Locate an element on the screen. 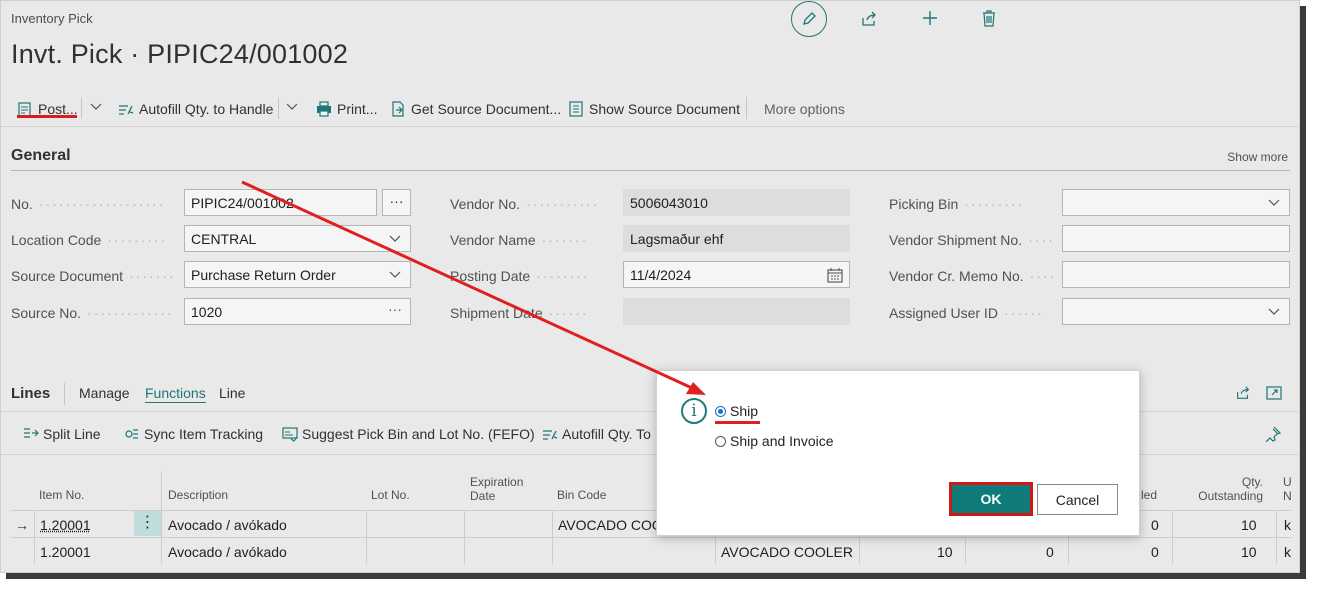  tab-line: Line is located at coordinates (232, 393).